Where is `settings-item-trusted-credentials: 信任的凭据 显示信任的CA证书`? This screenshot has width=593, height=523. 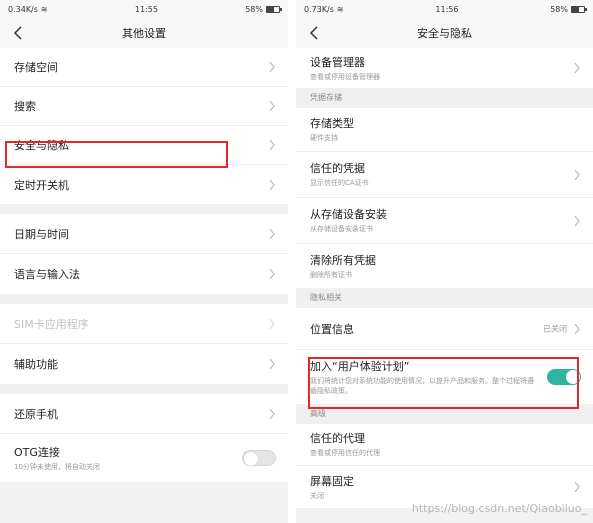
settings-item-trusted-credentials: 信任的凭据 显示信任的CA证书 is located at coordinates (444, 175).